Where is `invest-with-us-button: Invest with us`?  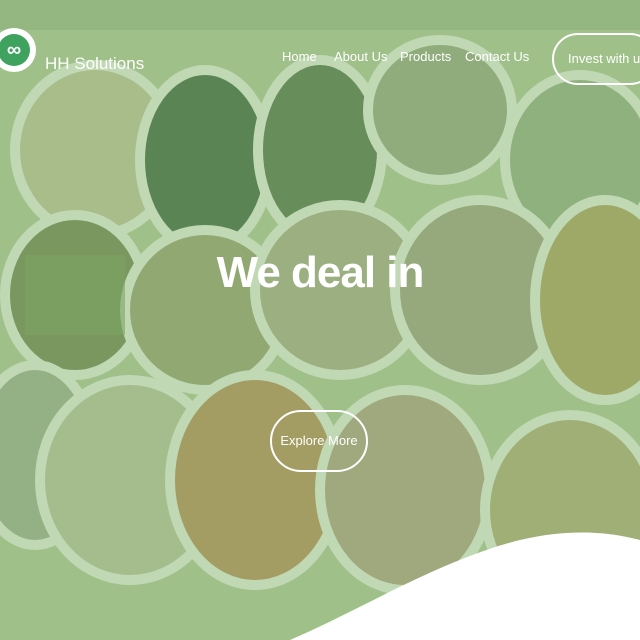
invest-with-us-button: Invest with us is located at coordinates (596, 59).